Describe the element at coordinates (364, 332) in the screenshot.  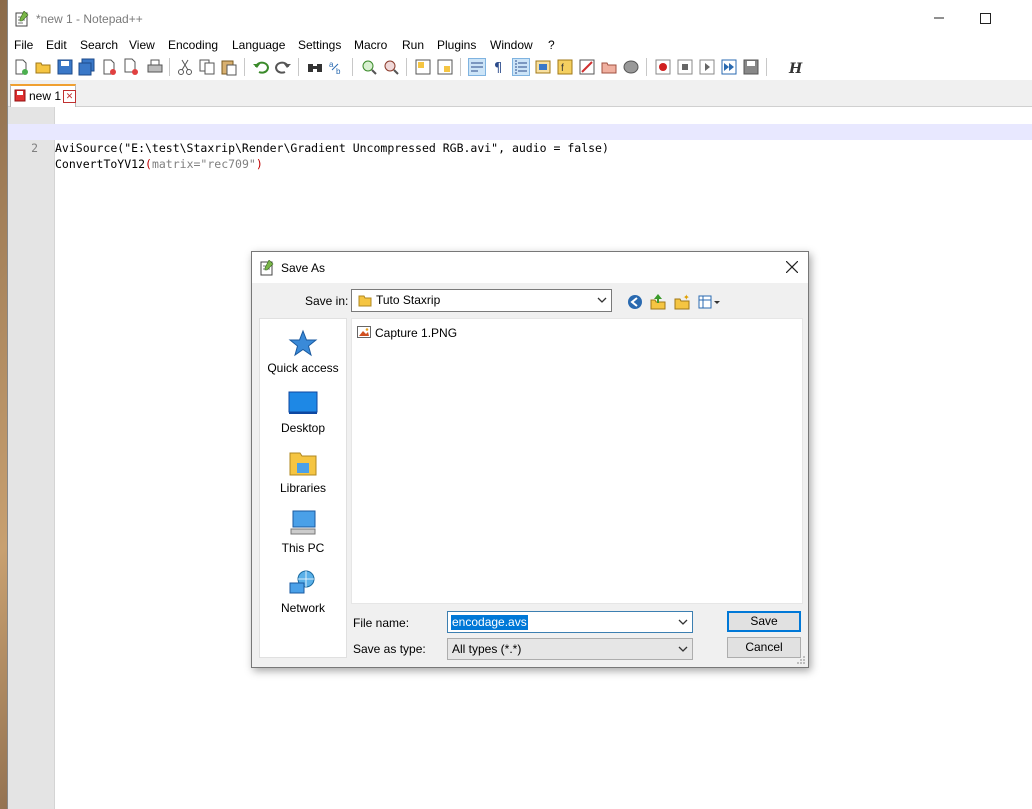
I see `png-image-icon` at that location.